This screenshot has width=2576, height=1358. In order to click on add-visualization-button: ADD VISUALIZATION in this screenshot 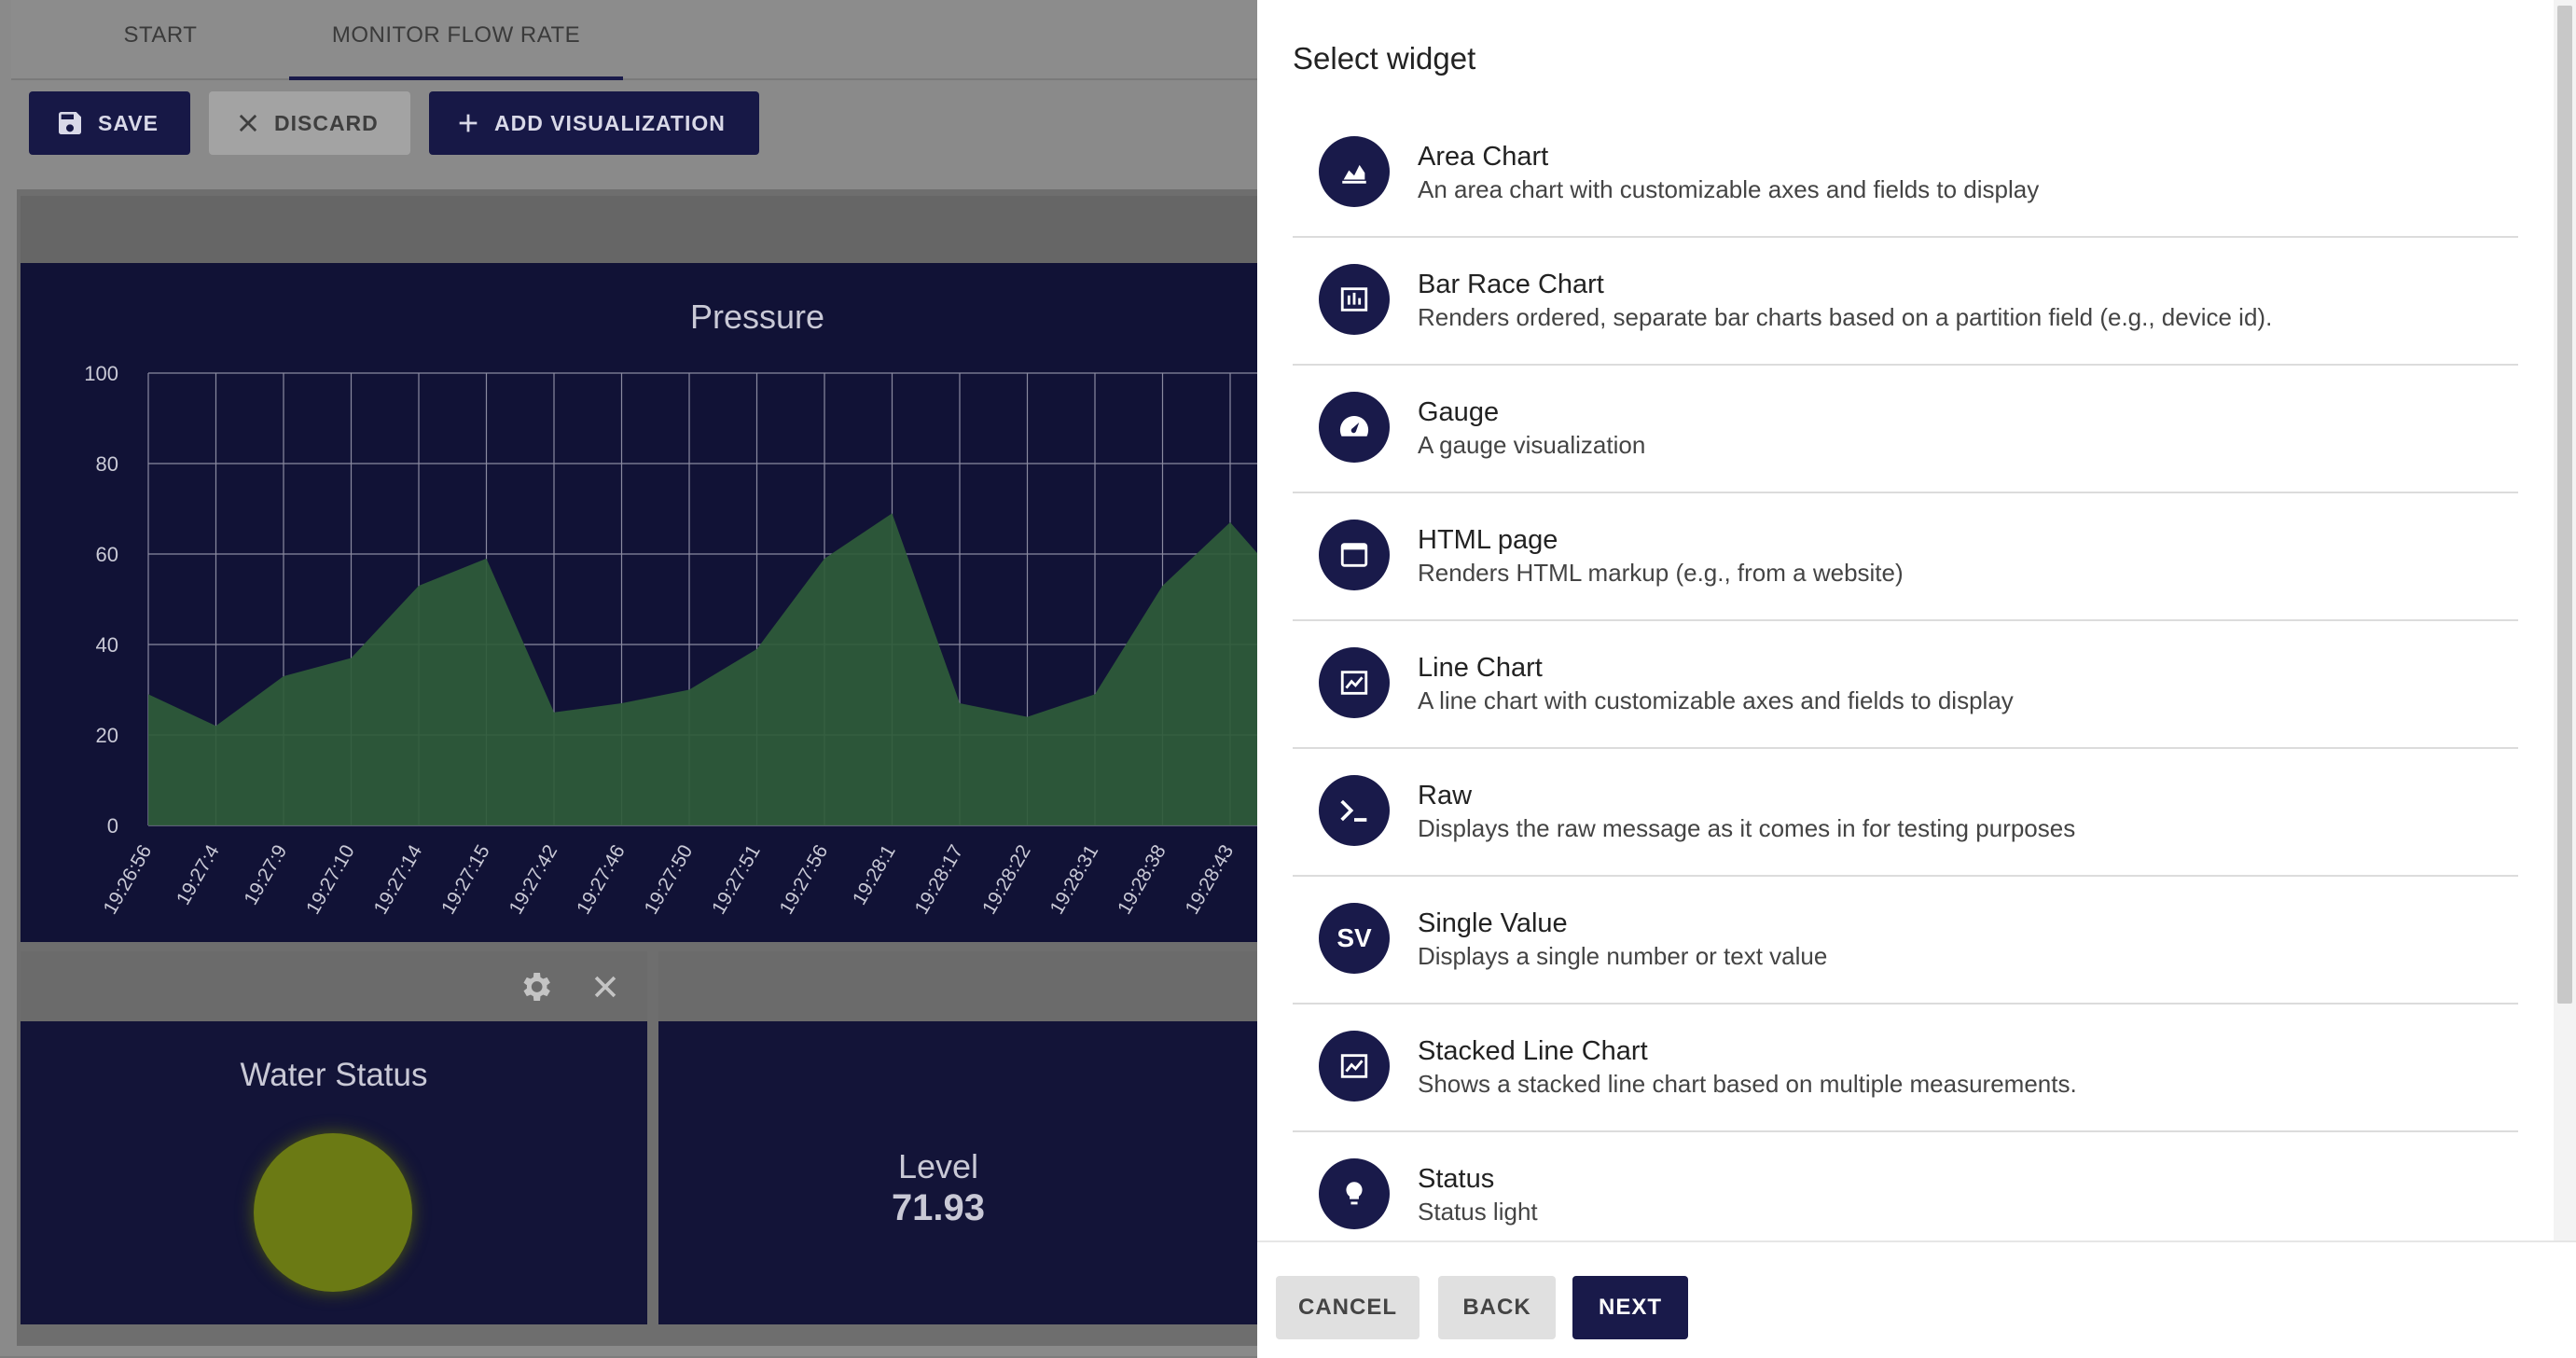, I will do `click(594, 123)`.